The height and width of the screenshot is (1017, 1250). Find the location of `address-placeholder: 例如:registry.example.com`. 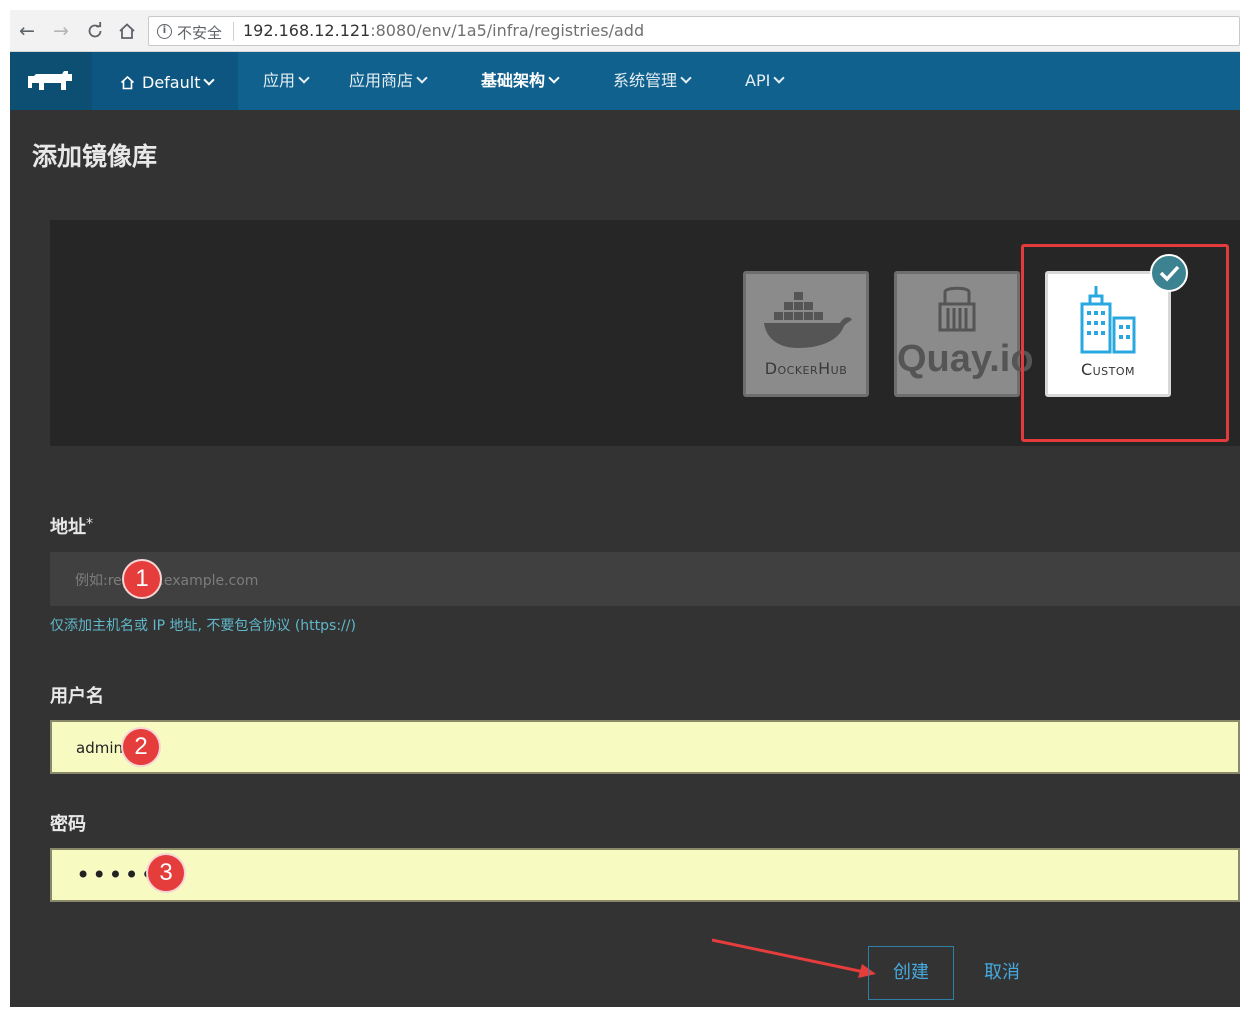

address-placeholder: 例如:registry.example.com is located at coordinates (167, 581).